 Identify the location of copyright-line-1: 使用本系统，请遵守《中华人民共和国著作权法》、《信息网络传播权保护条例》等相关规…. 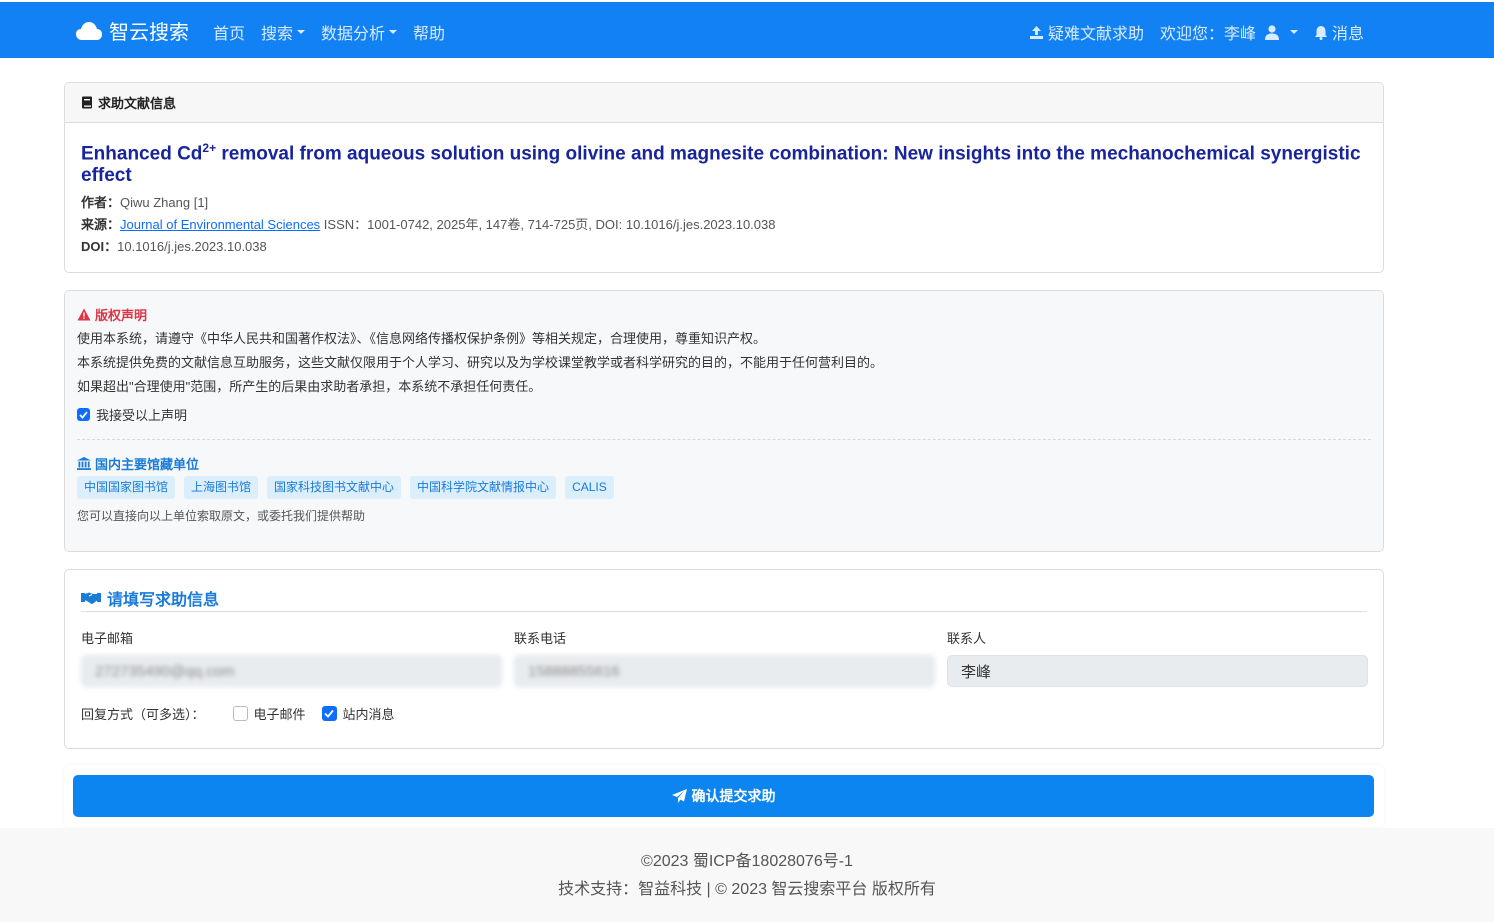
(422, 338).